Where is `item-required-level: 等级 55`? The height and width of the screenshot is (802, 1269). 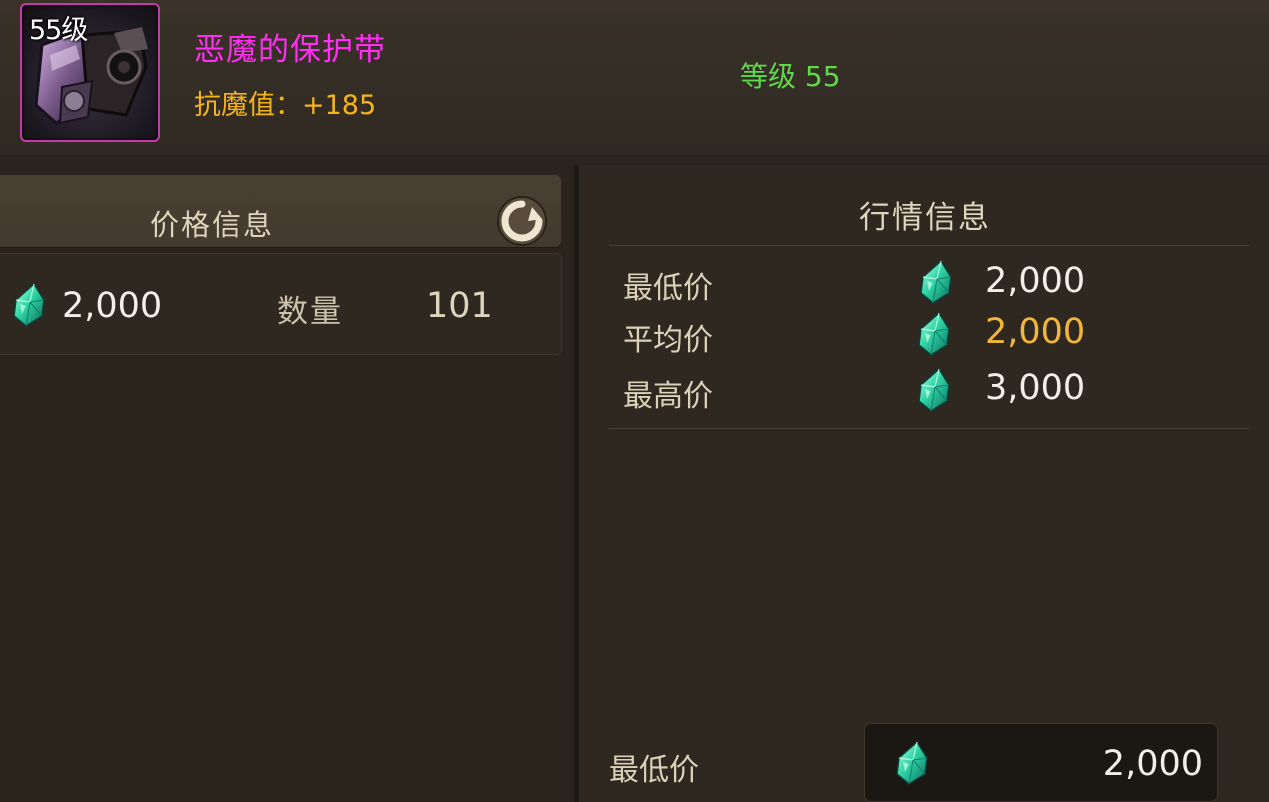
item-required-level: 等级 55 is located at coordinates (790, 76).